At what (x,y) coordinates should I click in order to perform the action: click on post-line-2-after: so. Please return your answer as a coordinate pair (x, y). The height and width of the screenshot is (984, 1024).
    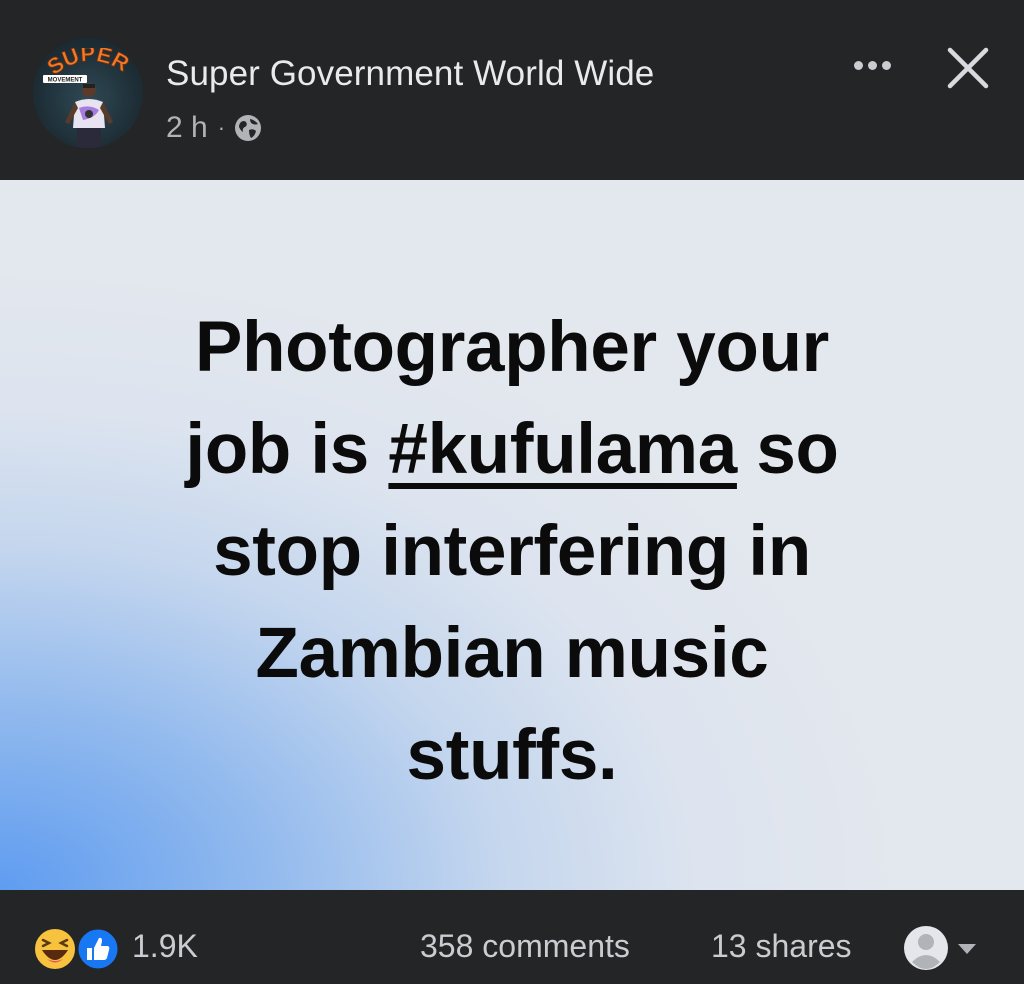
    Looking at the image, I should click on (787, 449).